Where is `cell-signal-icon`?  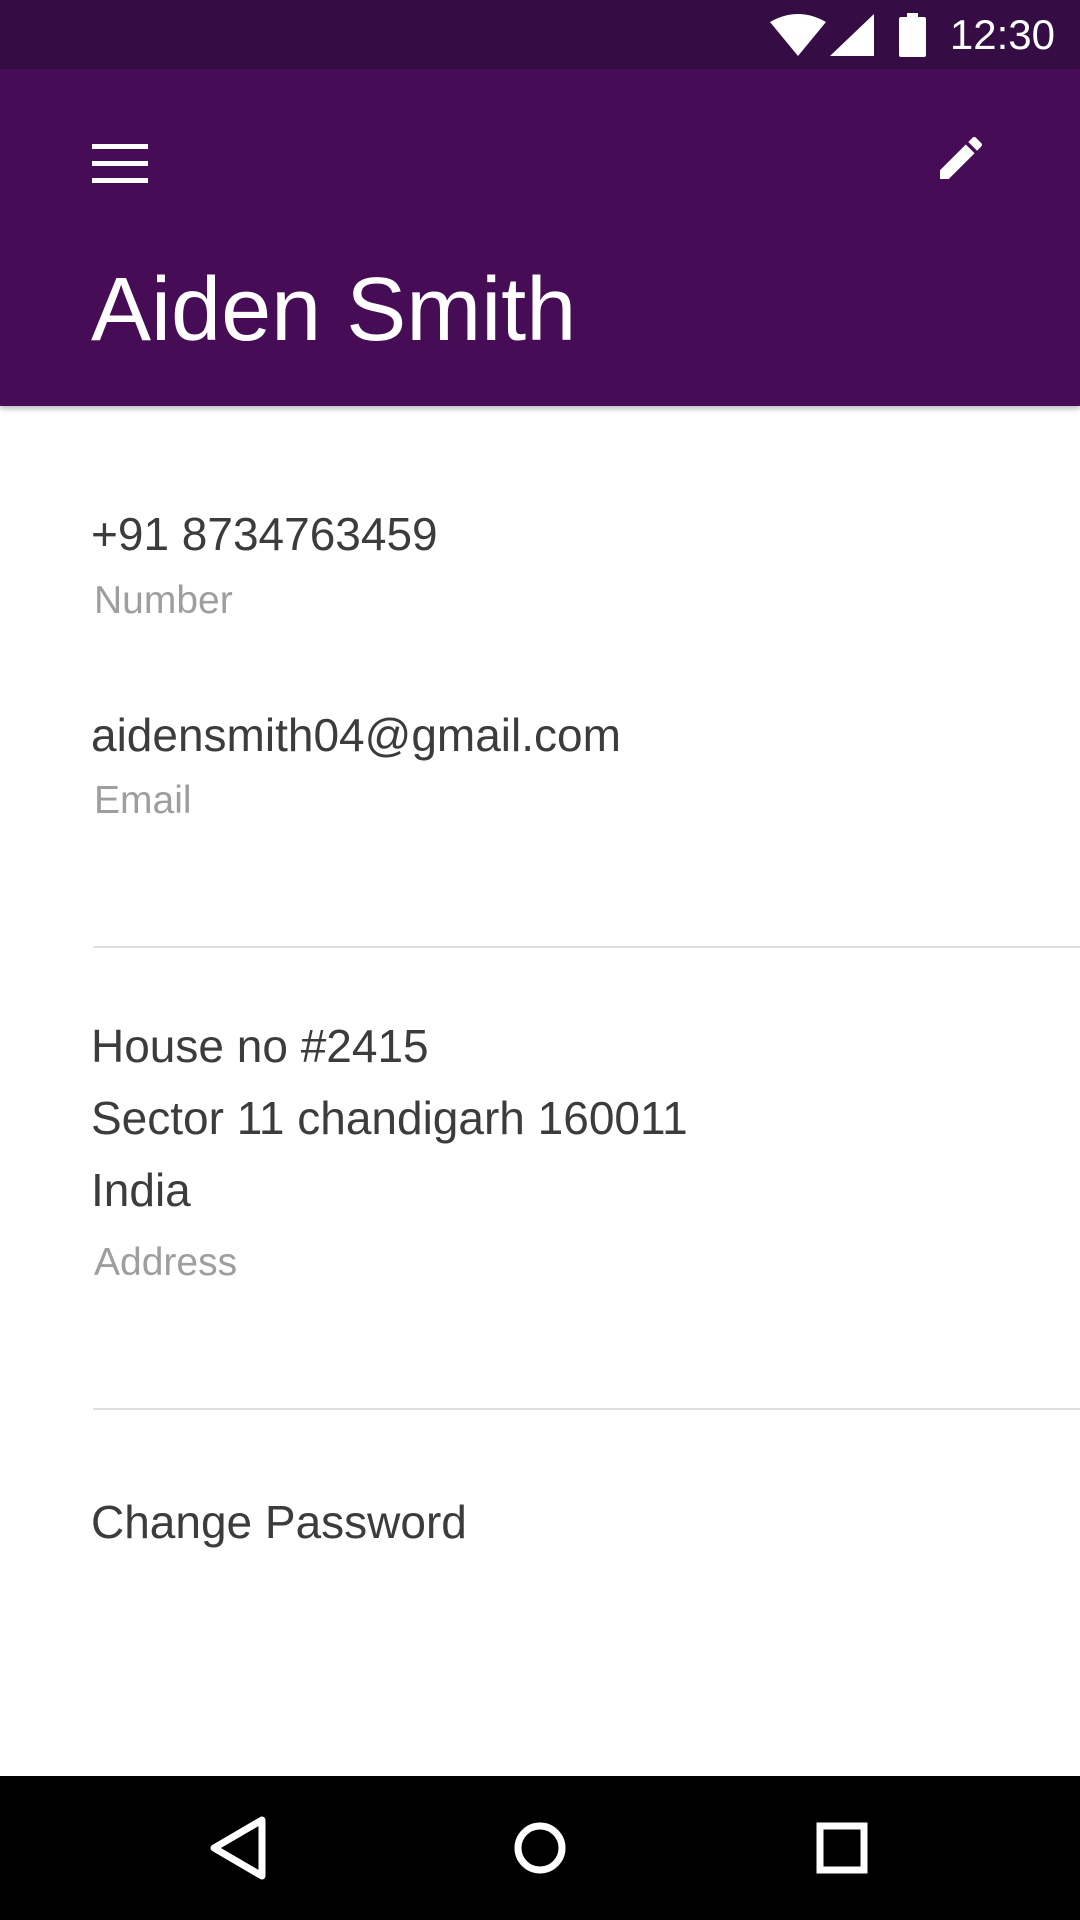
cell-signal-icon is located at coordinates (852, 35).